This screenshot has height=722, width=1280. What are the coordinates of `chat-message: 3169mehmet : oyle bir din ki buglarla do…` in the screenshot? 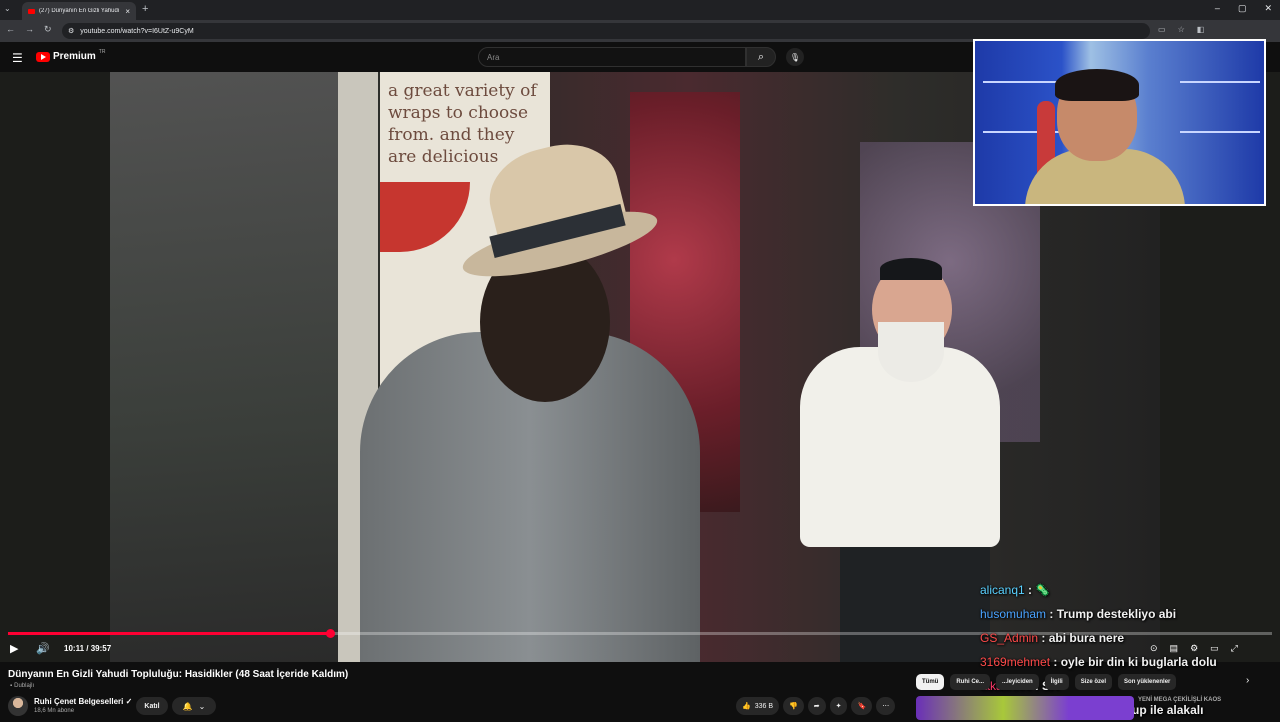 It's located at (1098, 662).